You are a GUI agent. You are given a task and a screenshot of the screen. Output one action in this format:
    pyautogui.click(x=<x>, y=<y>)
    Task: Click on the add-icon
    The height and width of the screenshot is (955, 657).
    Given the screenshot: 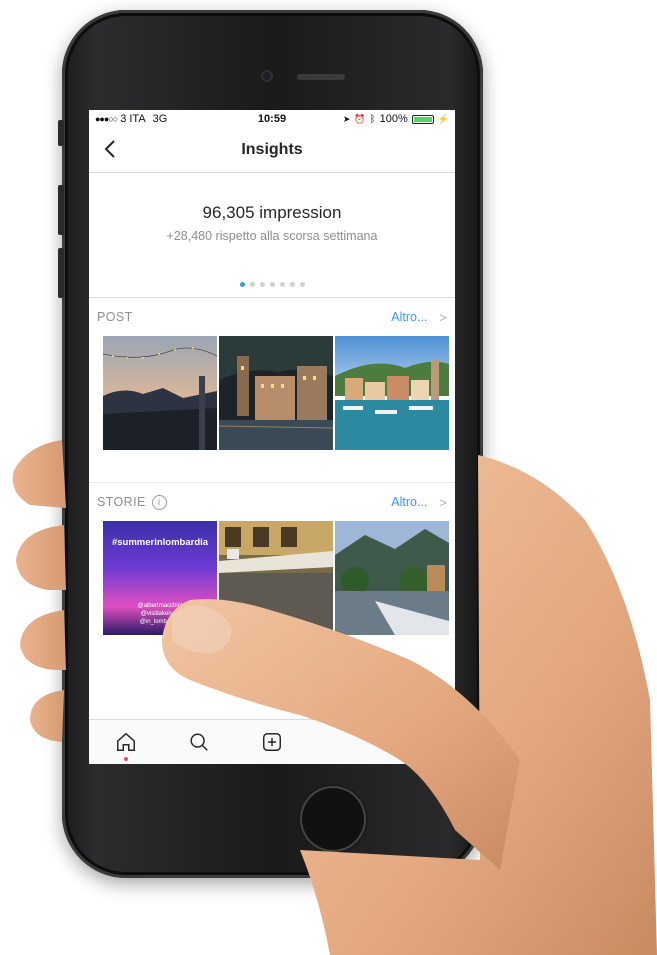 What is the action you would take?
    pyautogui.click(x=271, y=742)
    